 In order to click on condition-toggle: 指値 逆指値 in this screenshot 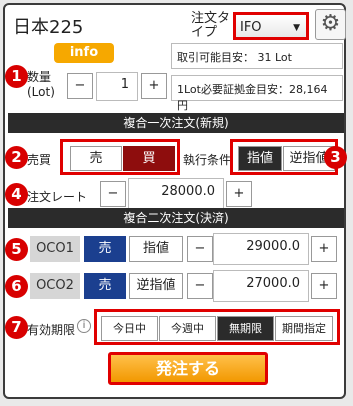, I will do `click(284, 157)`.